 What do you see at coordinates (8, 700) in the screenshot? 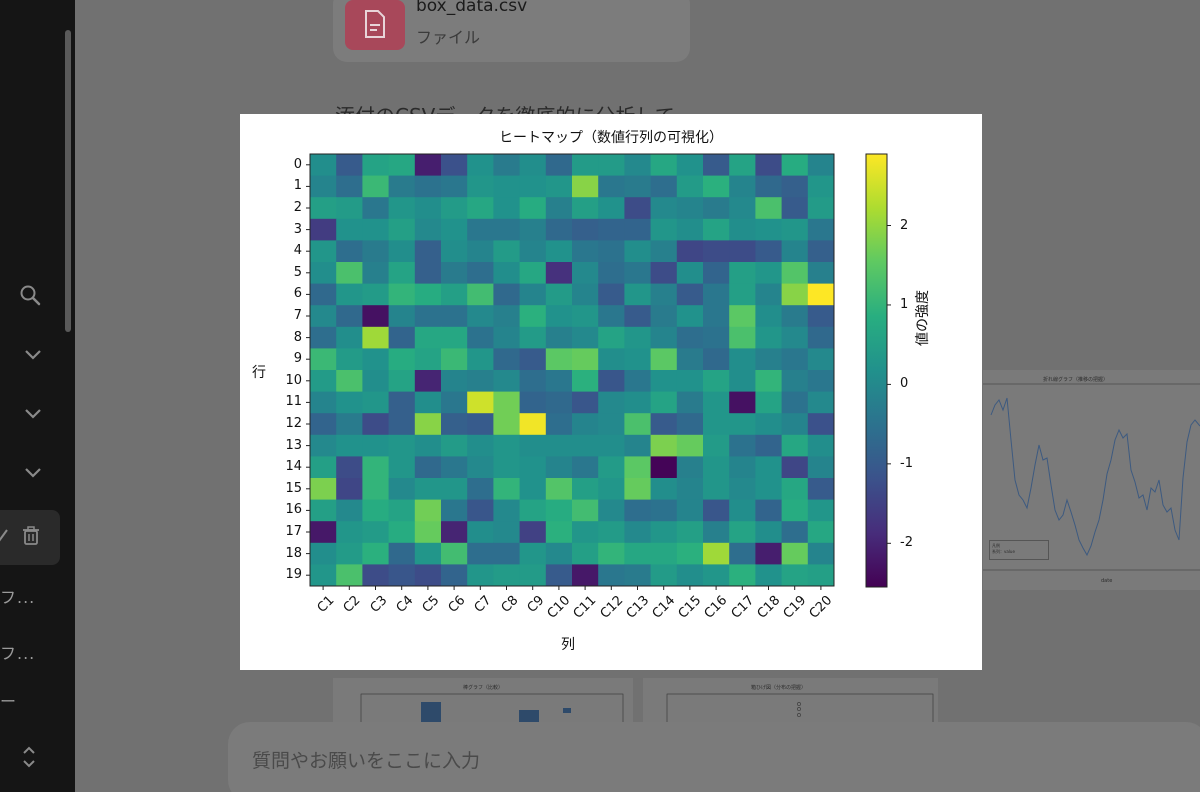
I see `sidebar-item-label: ー` at bounding box center [8, 700].